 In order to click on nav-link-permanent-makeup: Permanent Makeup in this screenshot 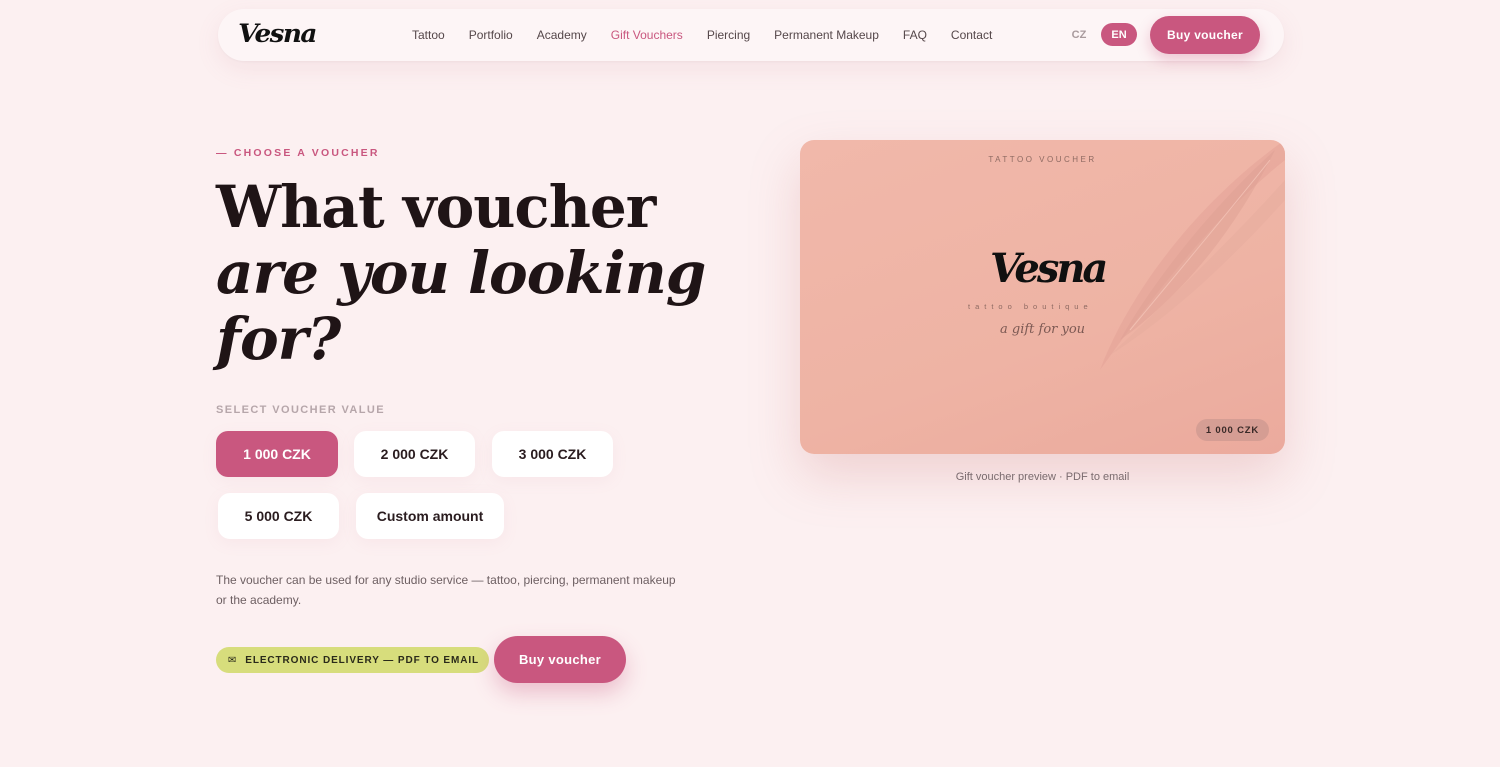, I will do `click(826, 35)`.